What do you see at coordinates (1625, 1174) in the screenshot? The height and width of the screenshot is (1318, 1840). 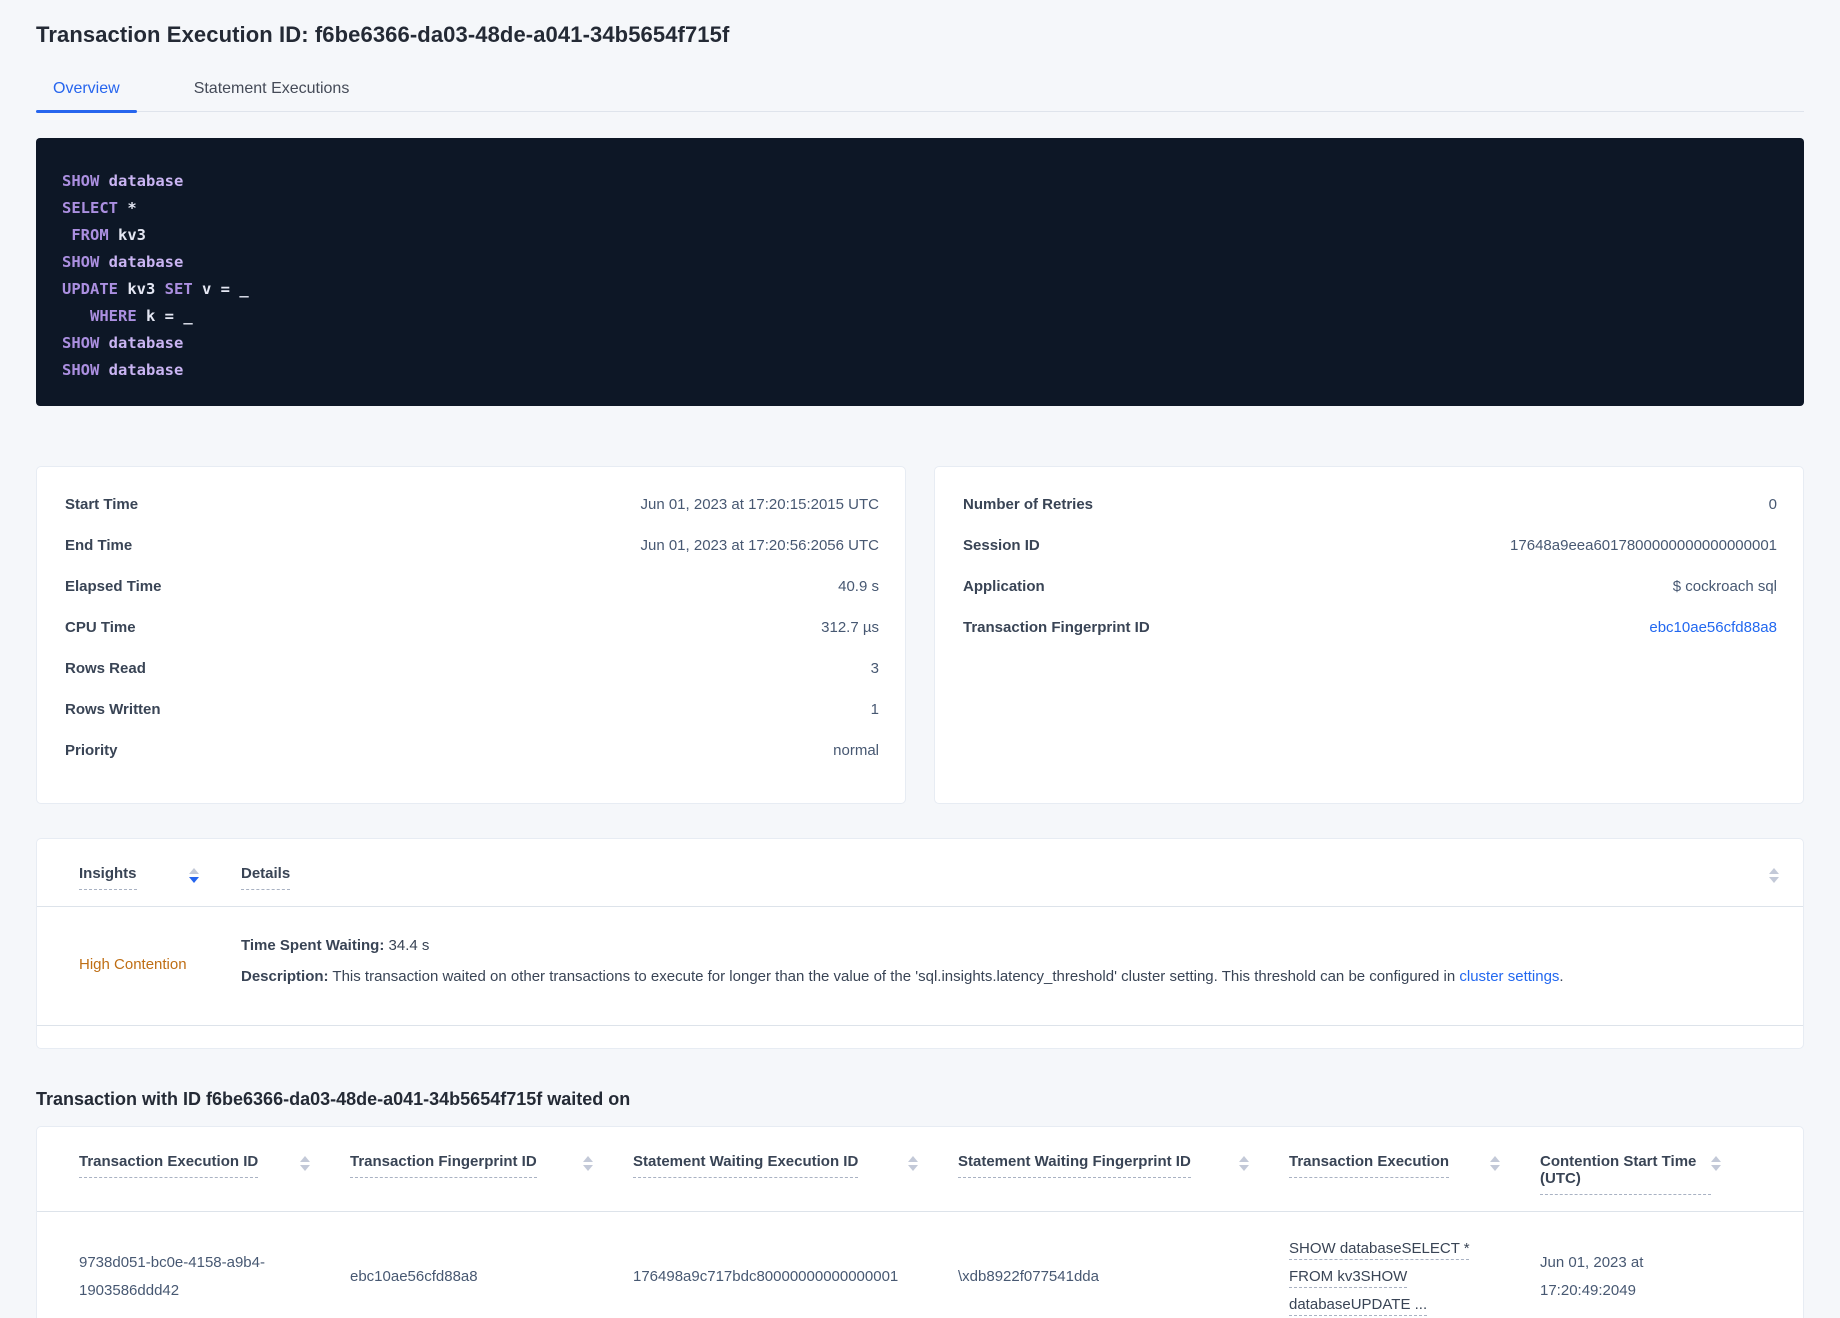 I see `col-label: Contention Start Time (UTC)` at bounding box center [1625, 1174].